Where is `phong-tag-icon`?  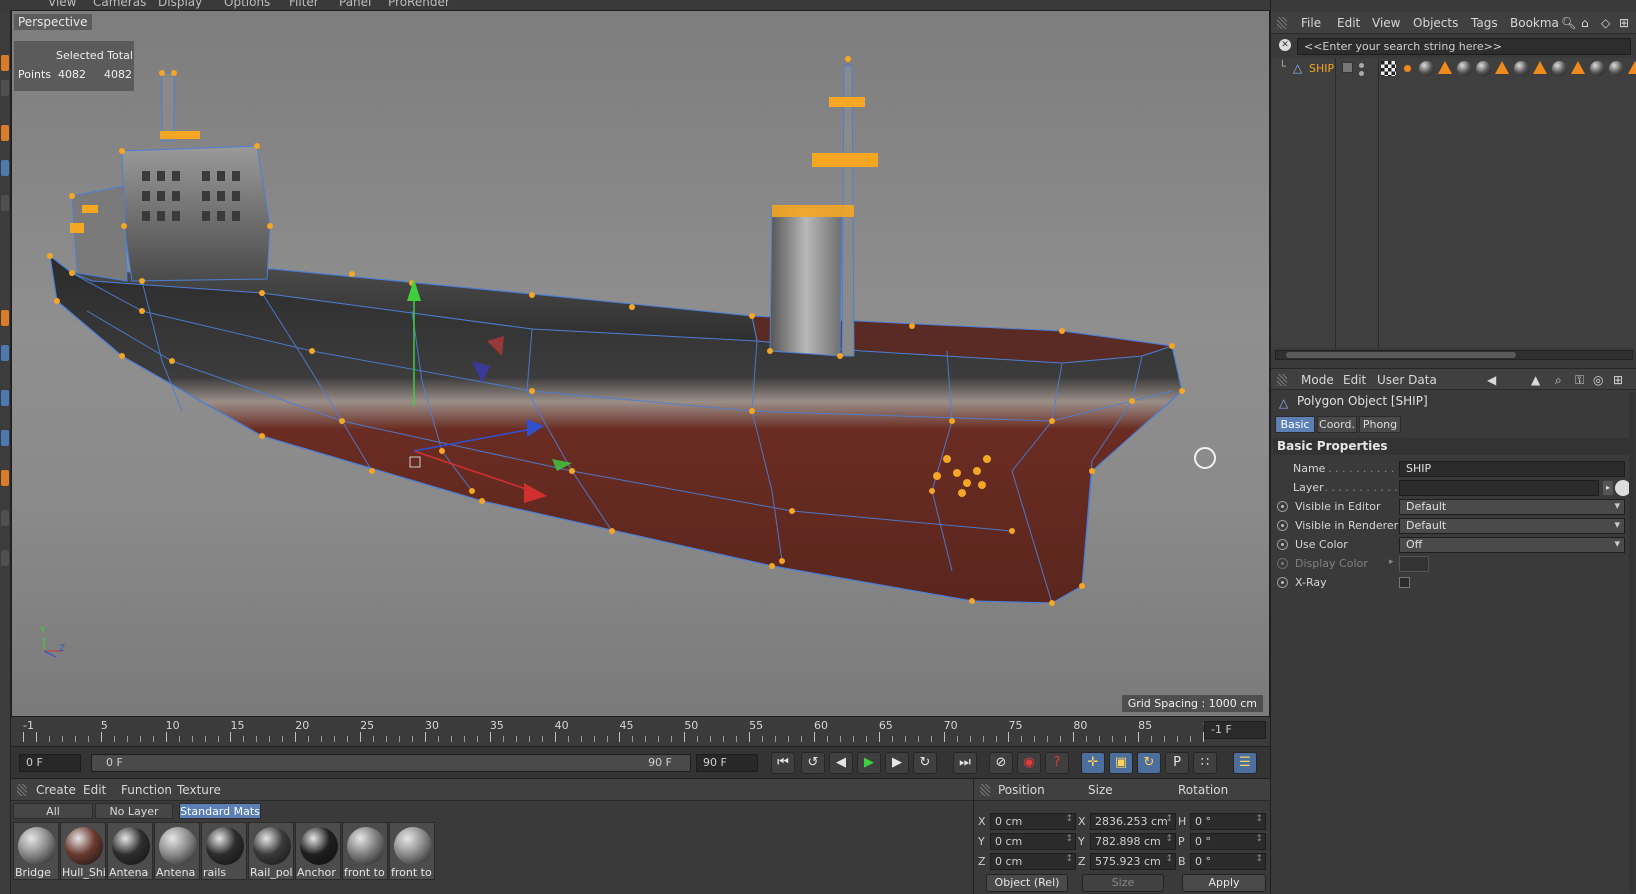 phong-tag-icon is located at coordinates (1388, 68).